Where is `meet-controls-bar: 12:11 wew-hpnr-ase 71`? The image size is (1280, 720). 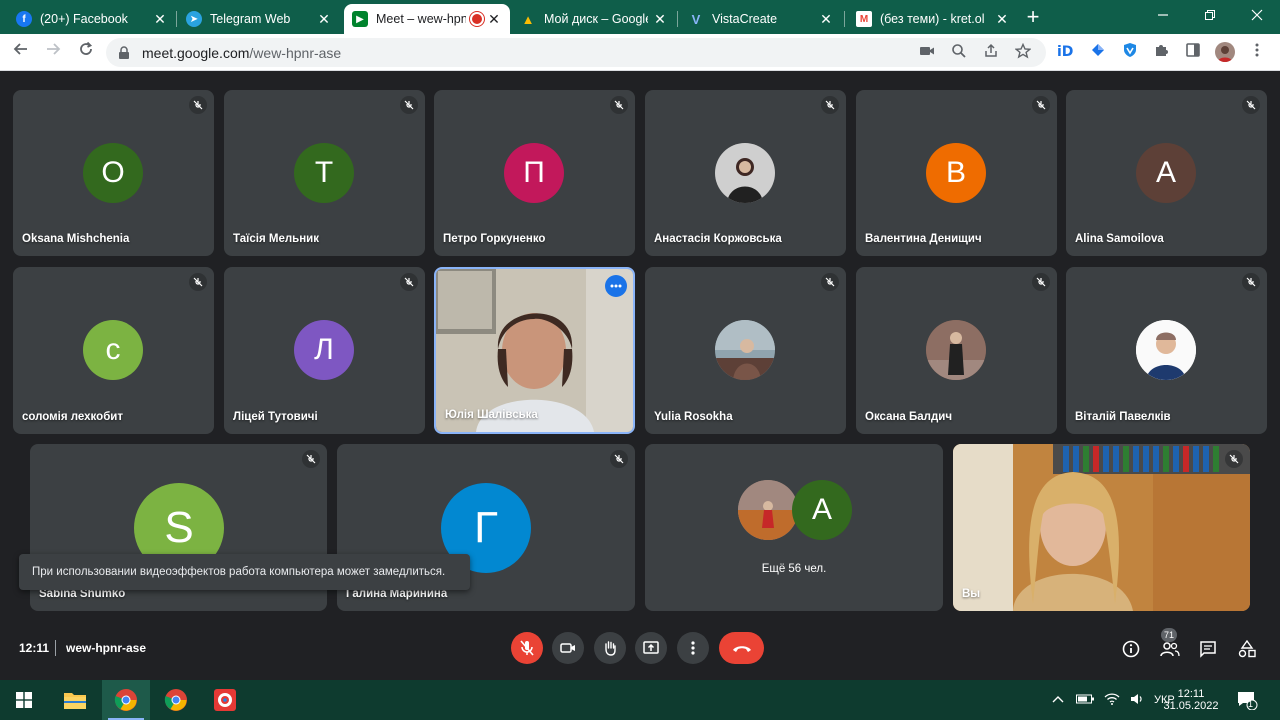 meet-controls-bar: 12:11 wew-hpnr-ase 71 is located at coordinates (640, 650).